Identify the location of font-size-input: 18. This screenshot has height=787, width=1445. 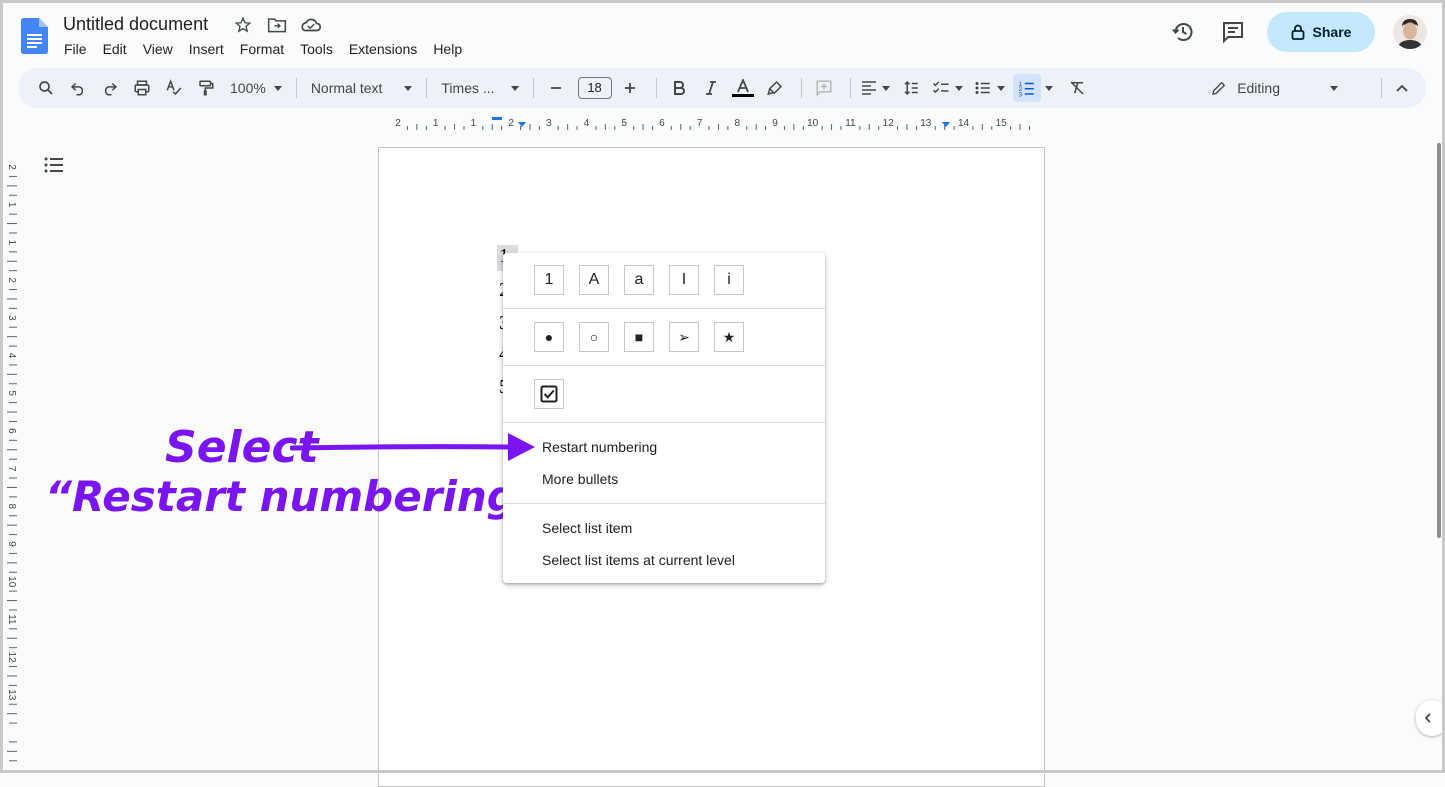
(594, 88).